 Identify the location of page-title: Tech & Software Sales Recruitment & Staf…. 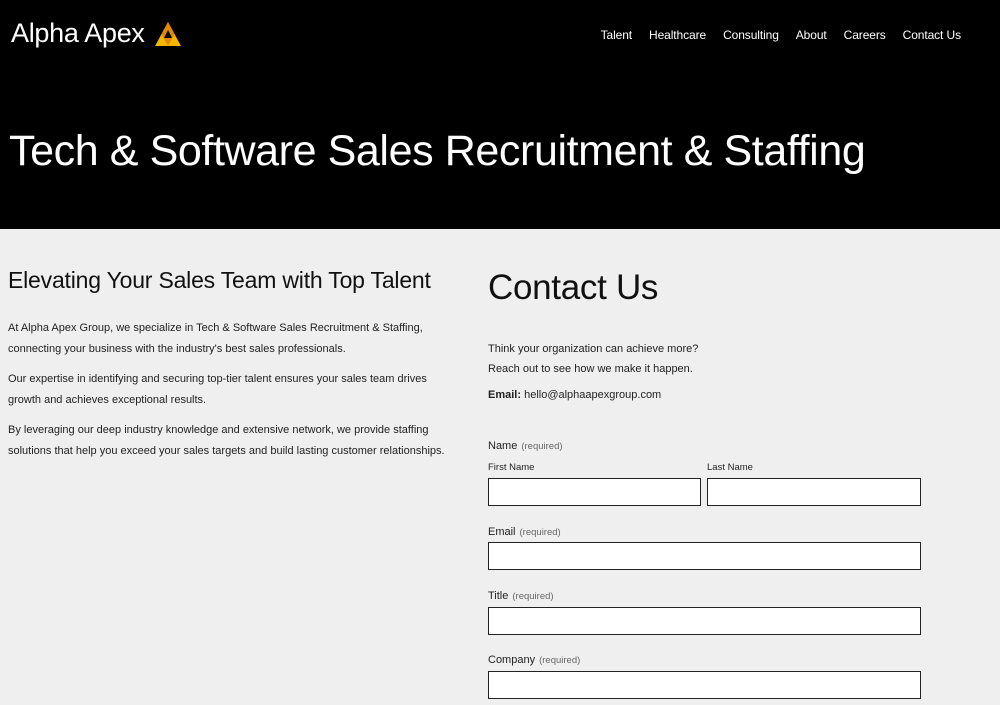
(437, 151).